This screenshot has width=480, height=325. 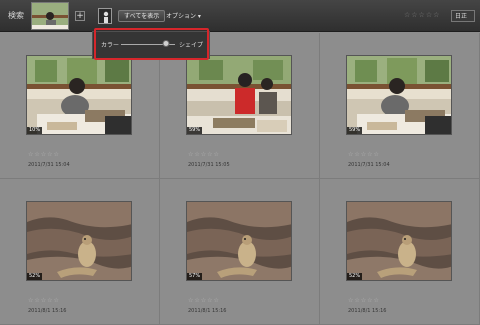 I want to click on photo-cell: 57% ☆☆☆☆☆ 2011/8/1 15:16, so click(x=240, y=252).